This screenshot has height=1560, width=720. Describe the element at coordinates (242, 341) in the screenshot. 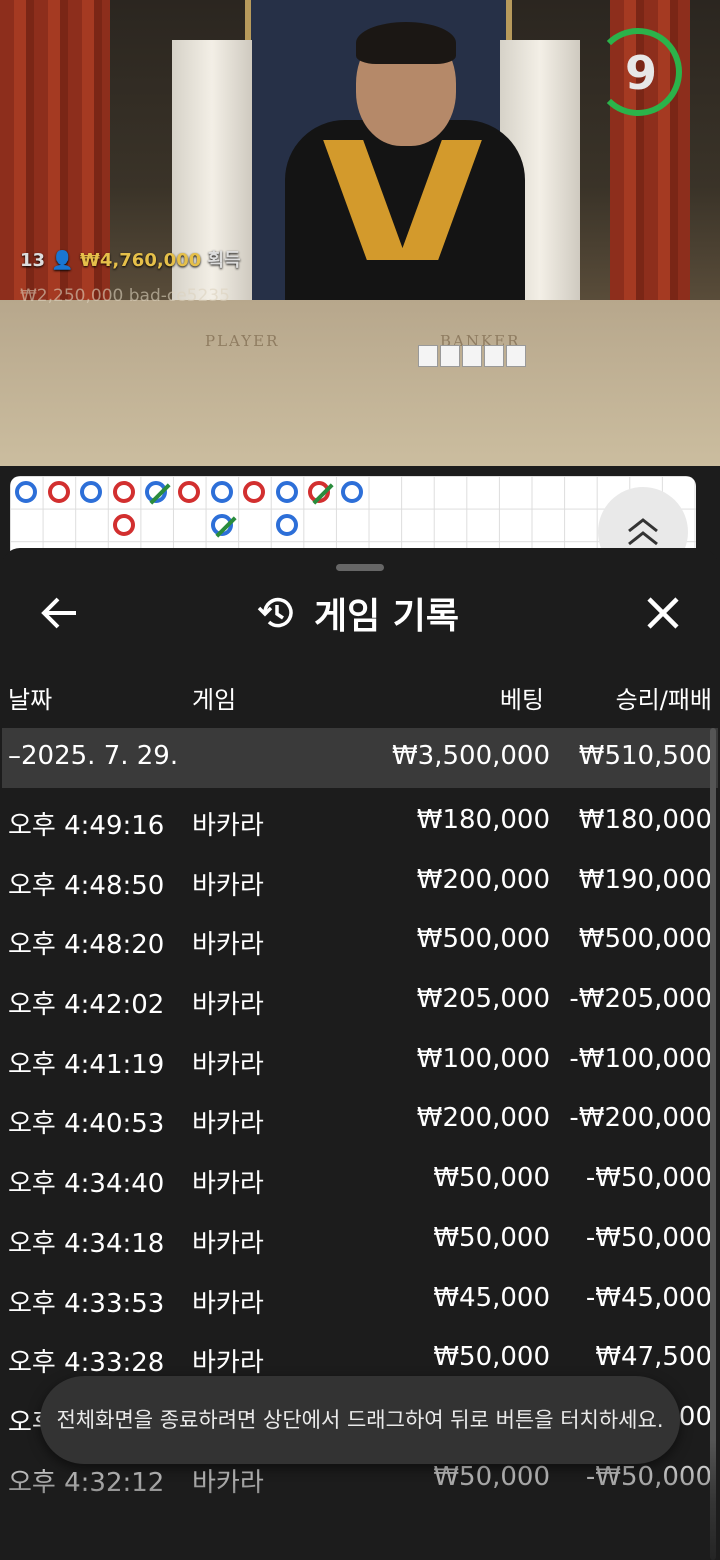

I see `table-label-player: PLAYER` at that location.